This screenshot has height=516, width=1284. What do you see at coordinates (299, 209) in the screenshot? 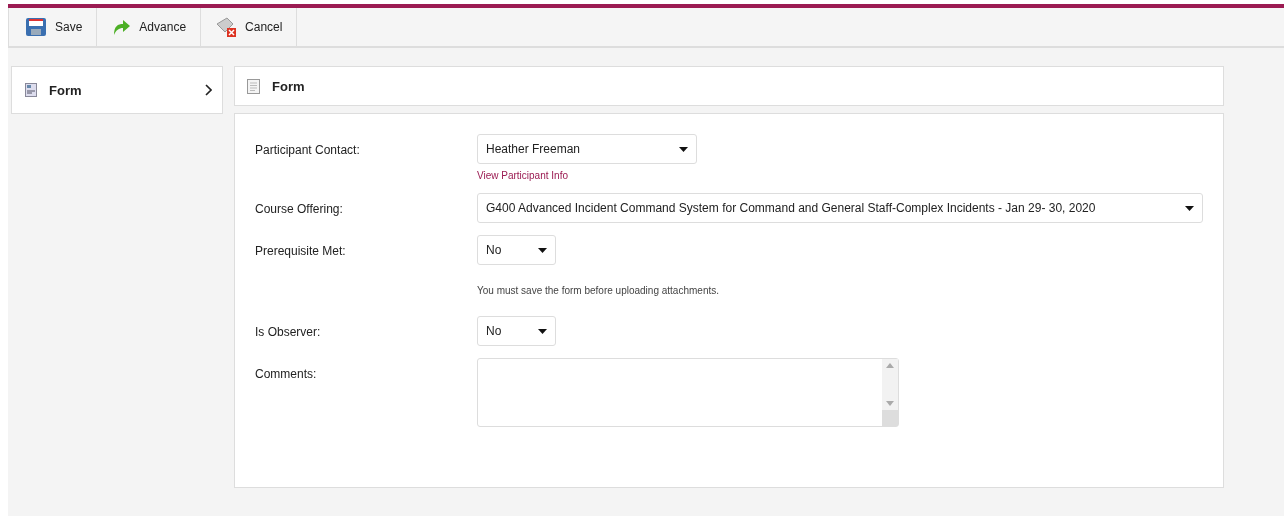
I see `field-label: Course Offering:` at bounding box center [299, 209].